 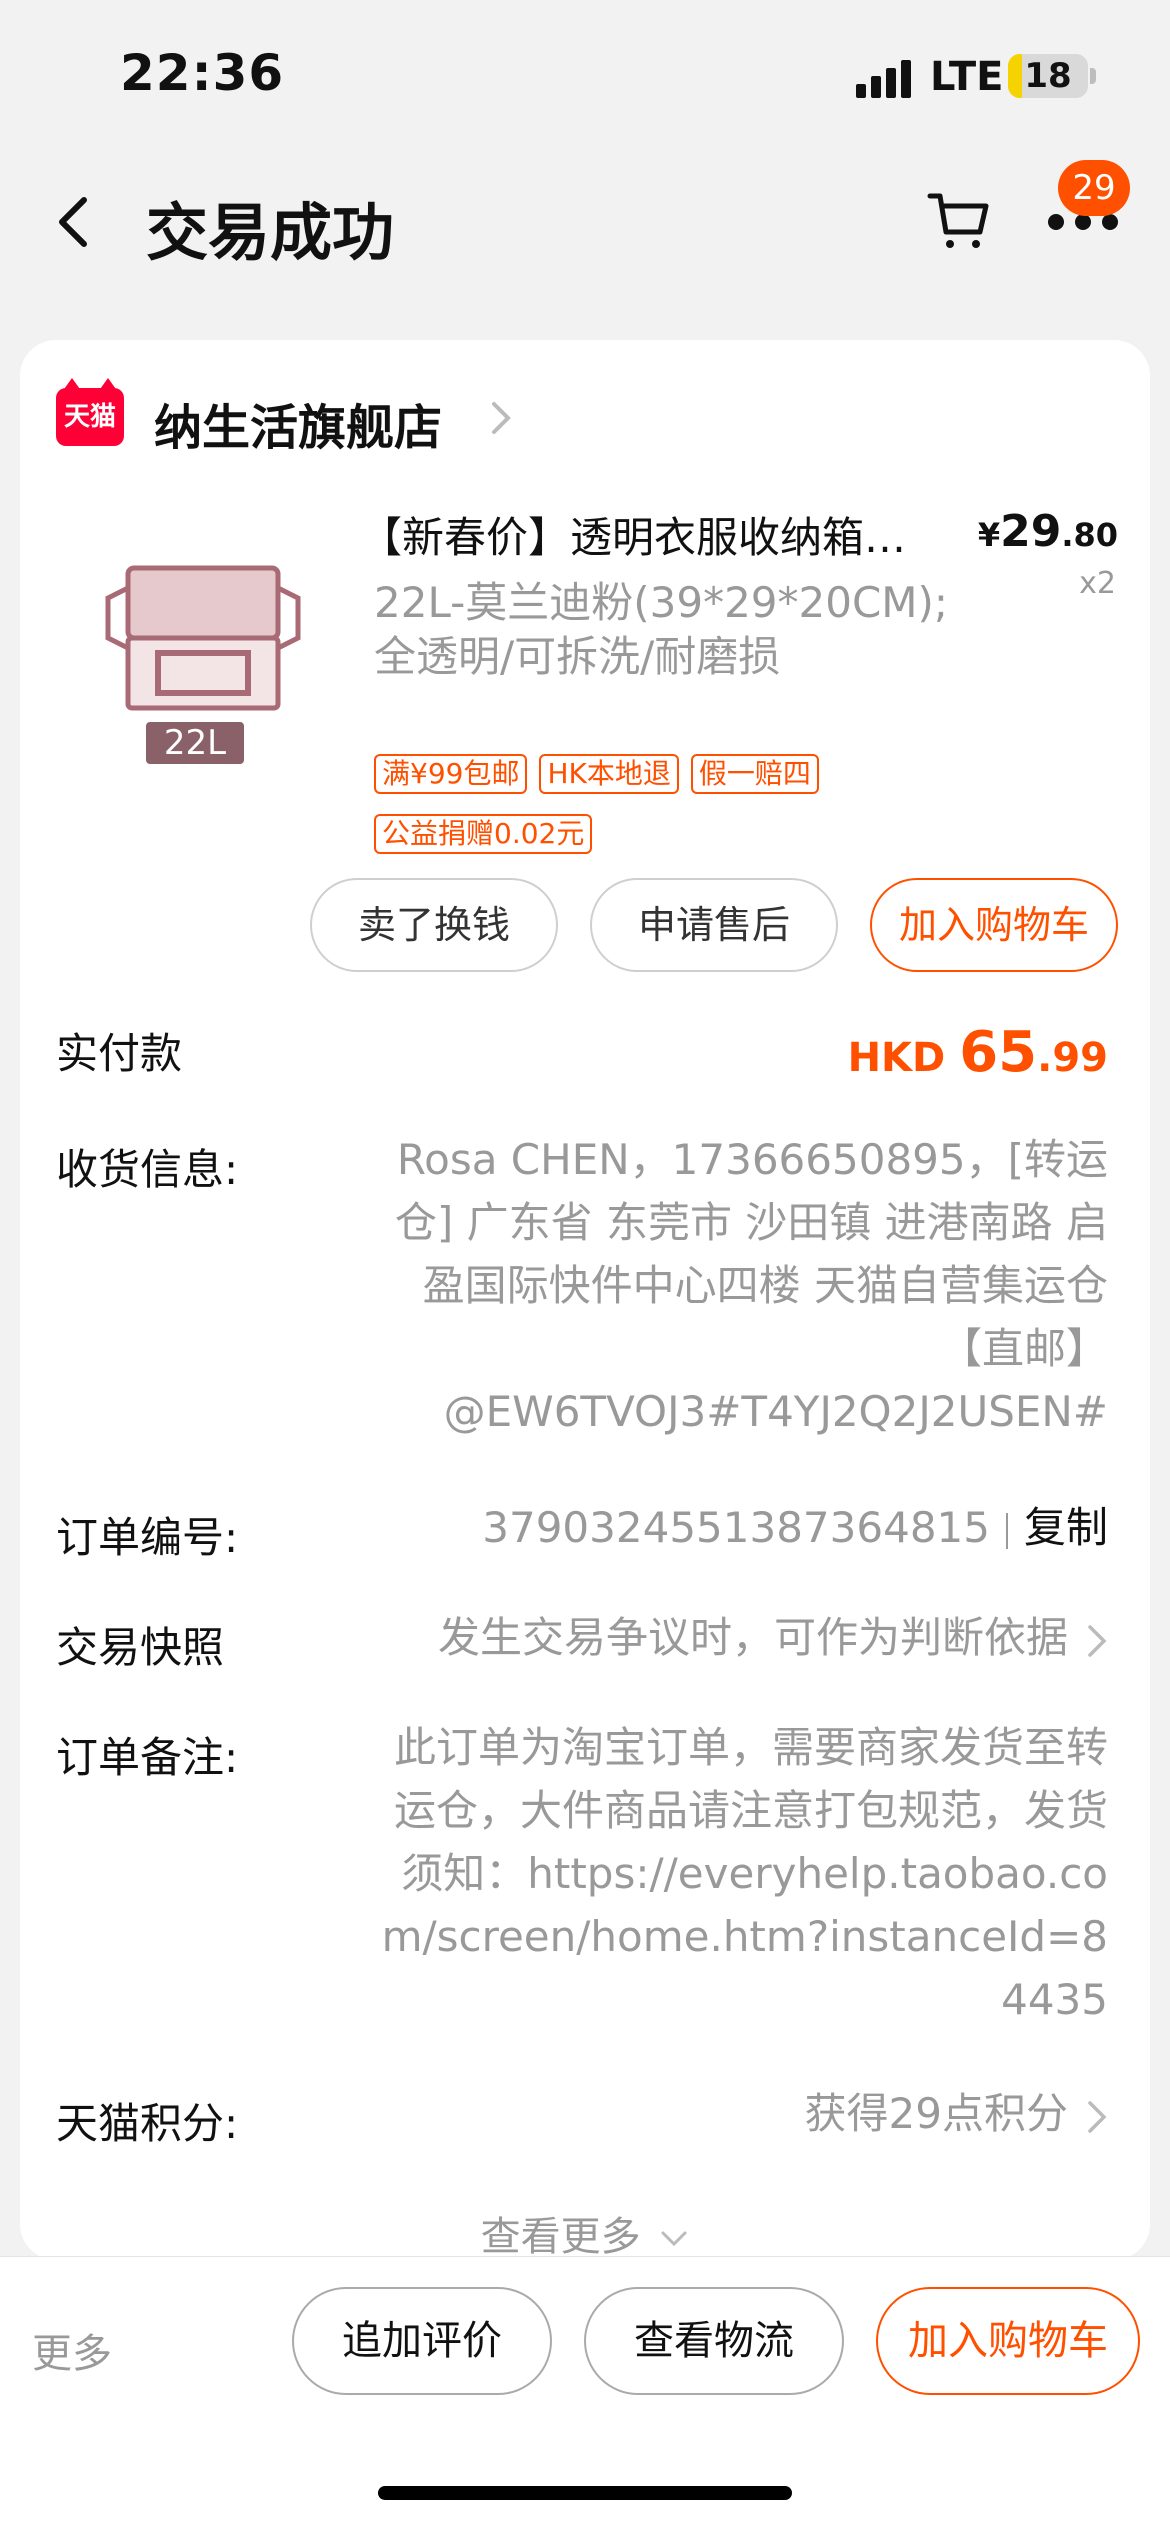 What do you see at coordinates (1089, 535) in the screenshot?
I see `price-decimal: .80` at bounding box center [1089, 535].